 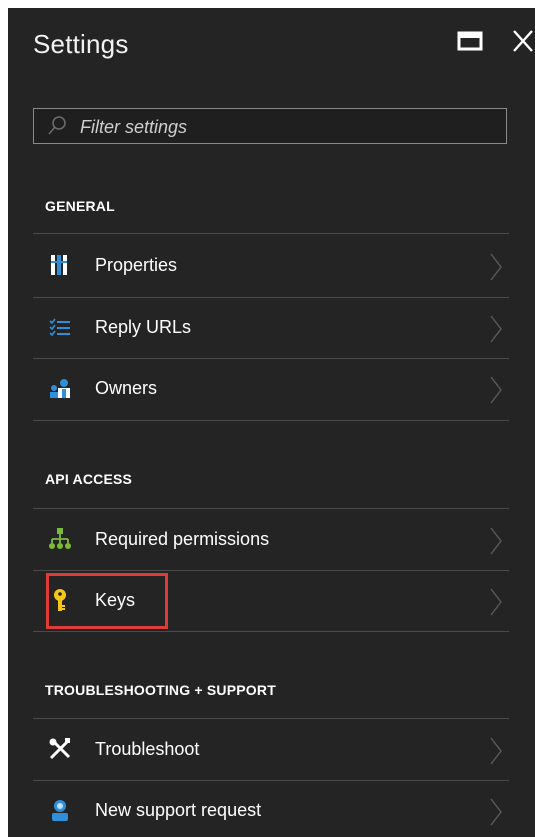 What do you see at coordinates (136, 265) in the screenshot?
I see `settings-item-label: Properties` at bounding box center [136, 265].